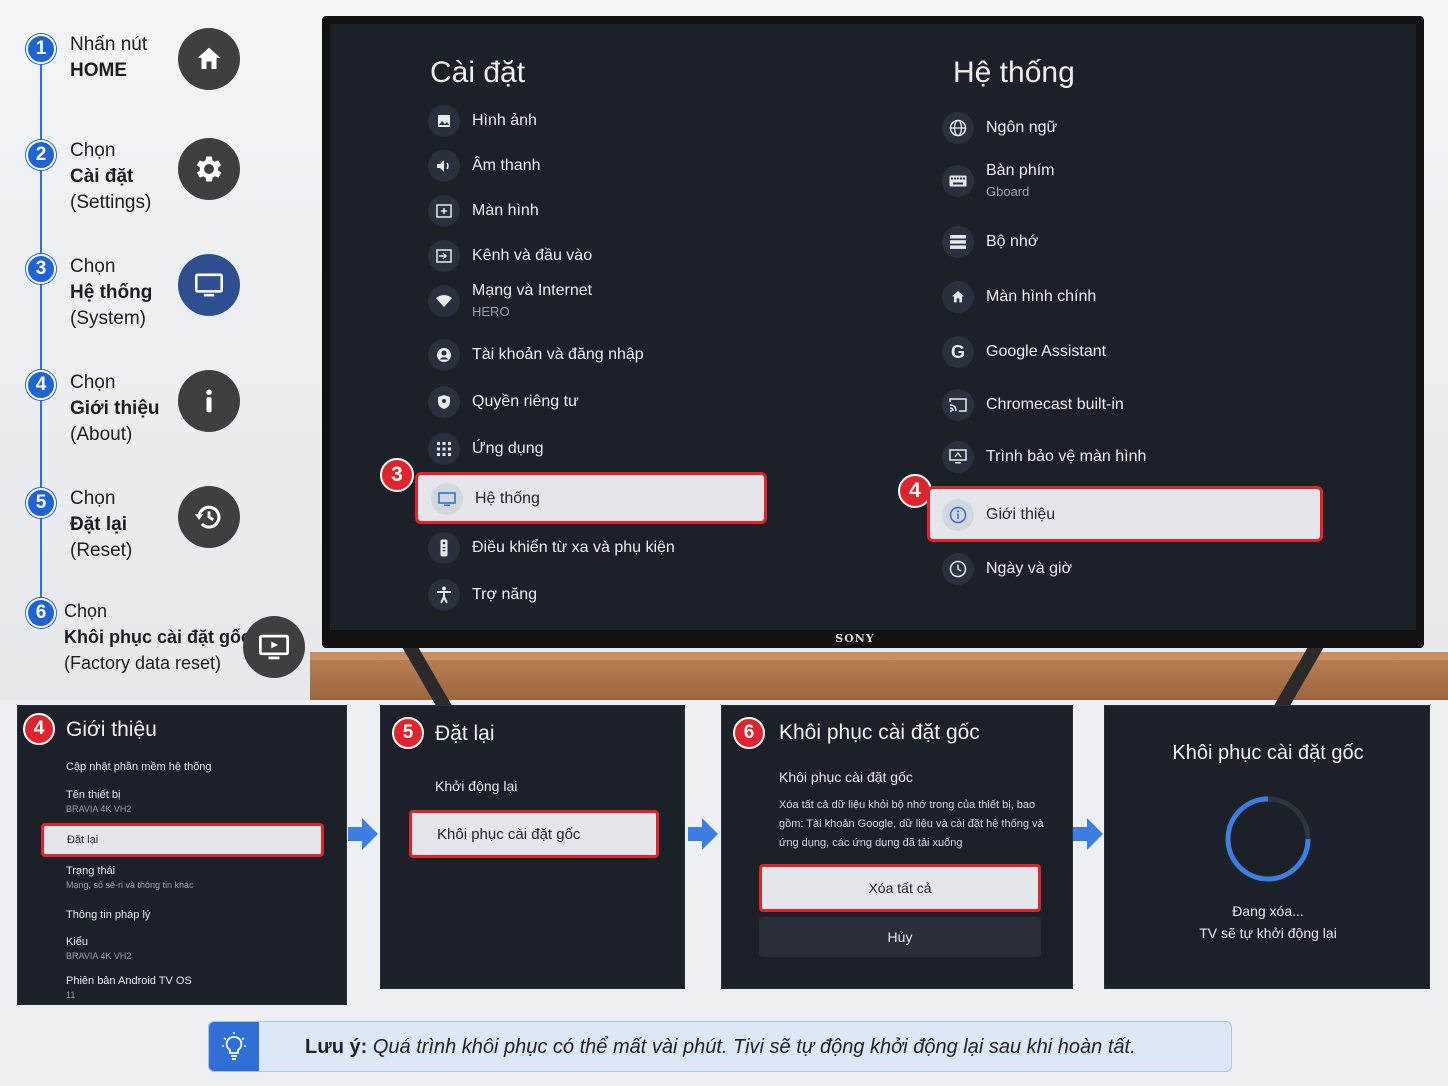  I want to click on menu-item-account: Tài khoản và đăng nhập, so click(536, 355).